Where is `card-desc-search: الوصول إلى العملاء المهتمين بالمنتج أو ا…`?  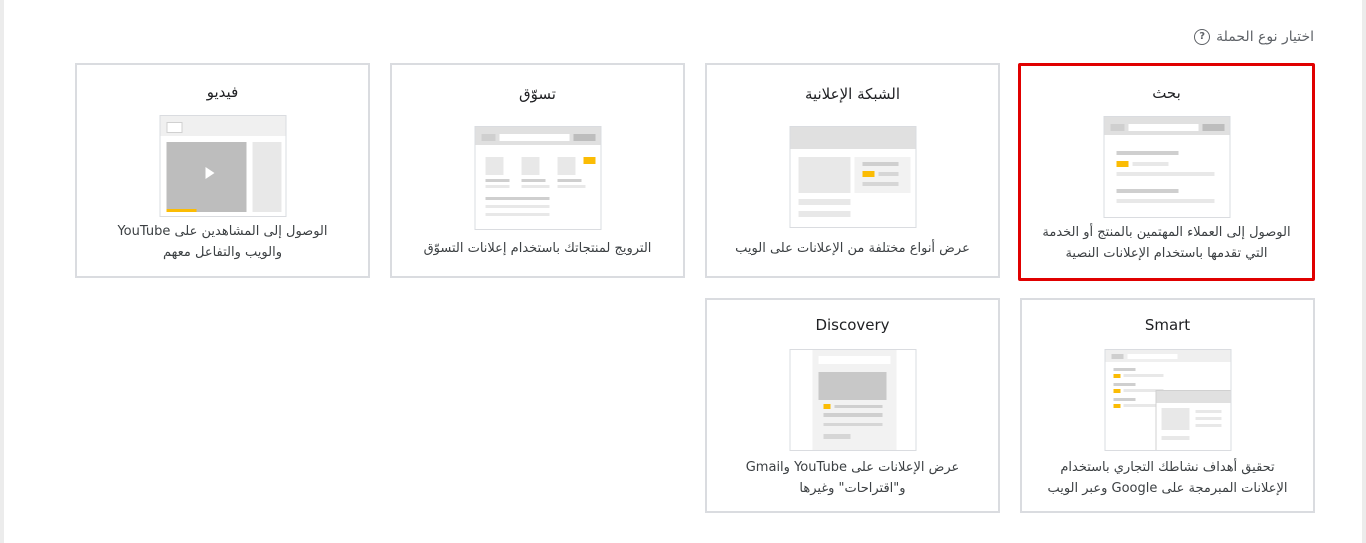 card-desc-search: الوصول إلى العملاء المهتمين بالمنتج أو ا… is located at coordinates (1166, 243).